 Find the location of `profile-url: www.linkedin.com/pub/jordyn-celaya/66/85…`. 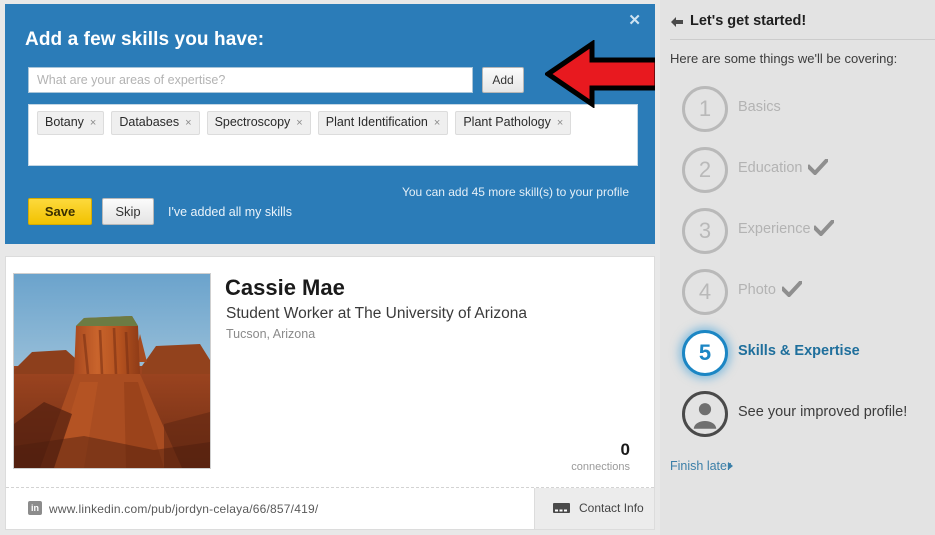

profile-url: www.linkedin.com/pub/jordyn-celaya/66/85… is located at coordinates (183, 509).